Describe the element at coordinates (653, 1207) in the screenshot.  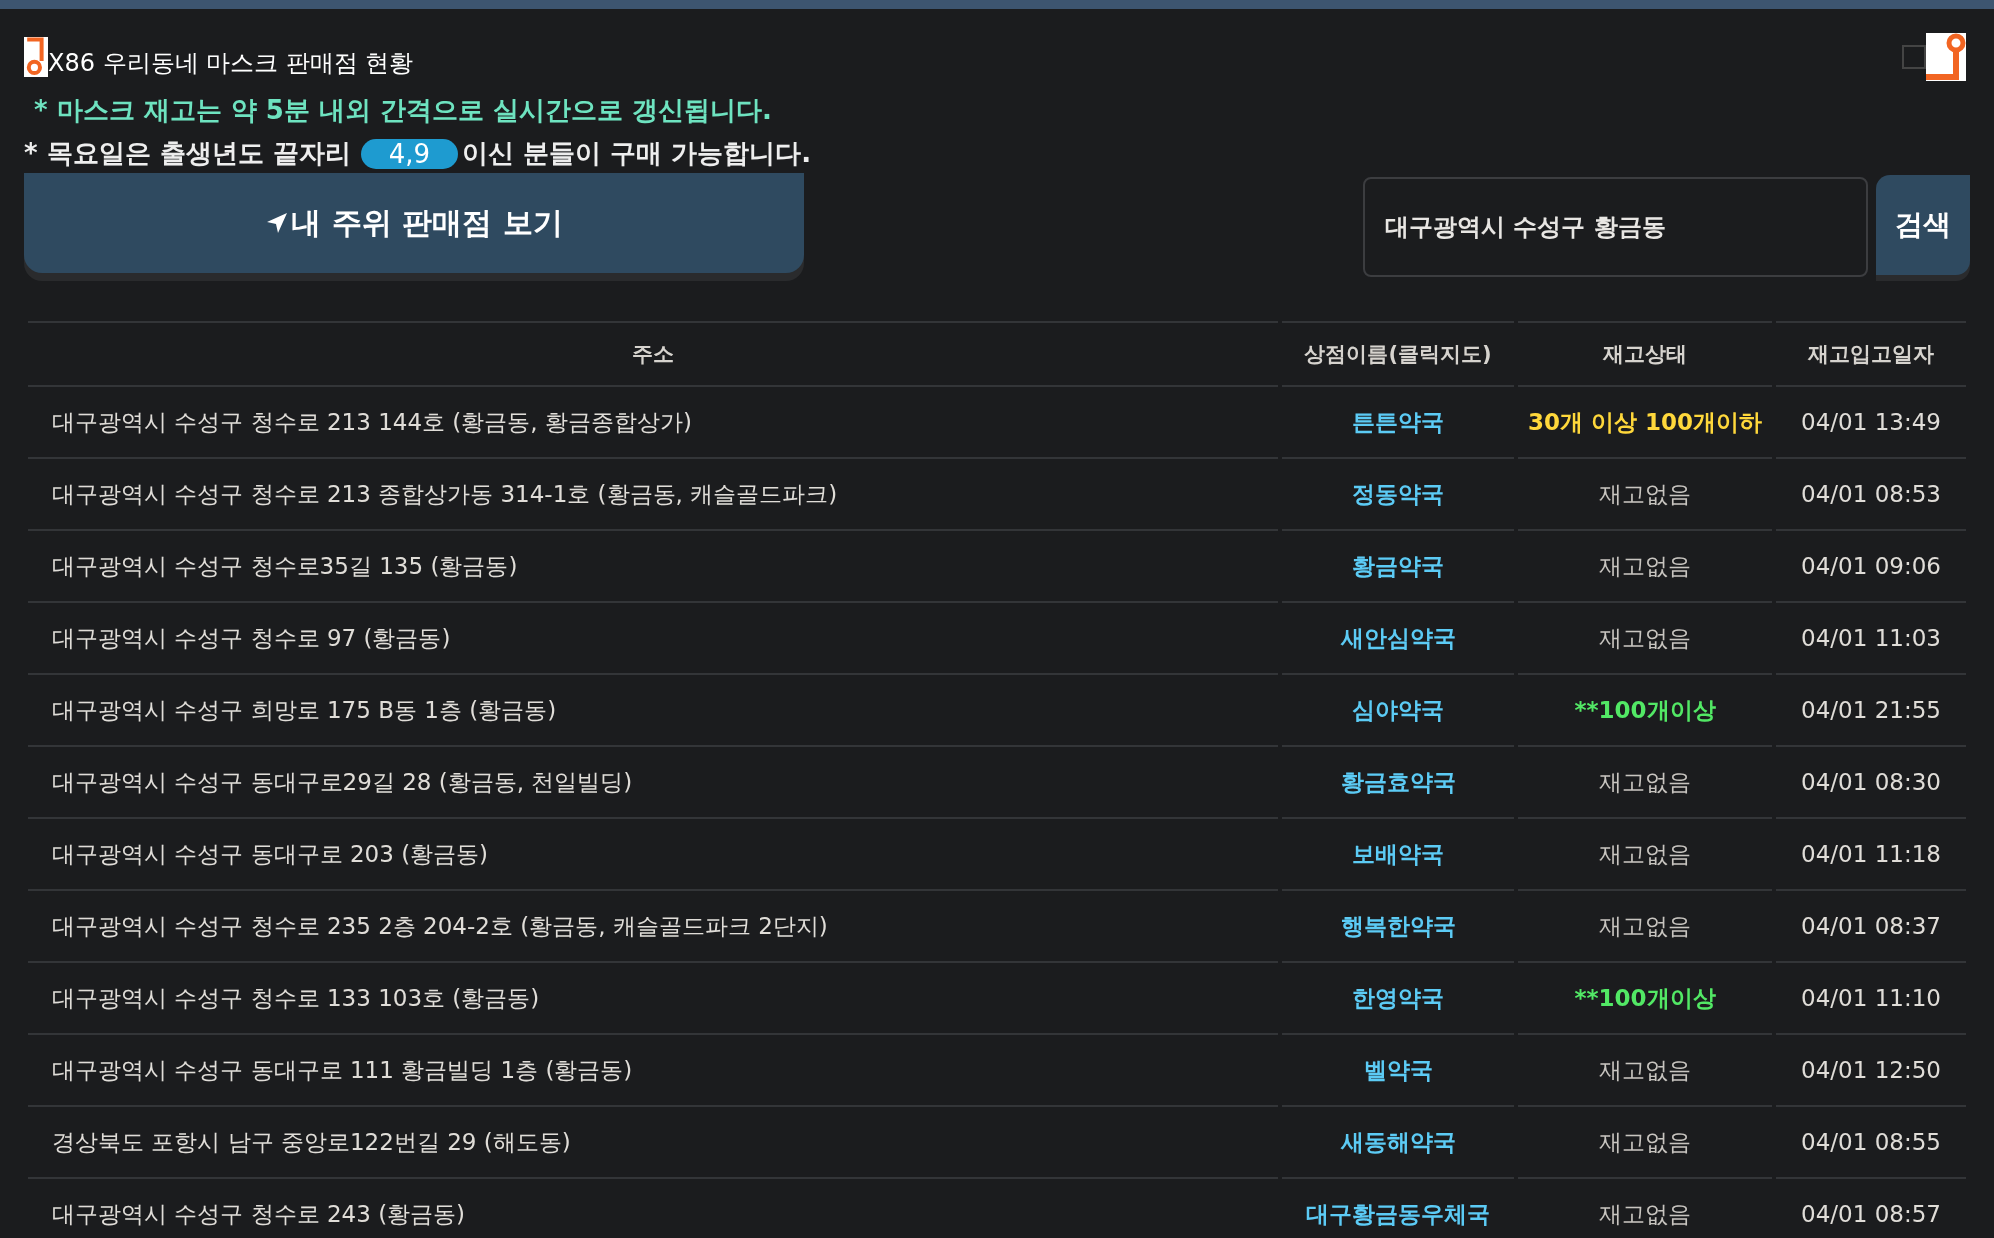
I see `address-cell: 대구광역시 수성구 청수로 243 (황금동)` at that location.